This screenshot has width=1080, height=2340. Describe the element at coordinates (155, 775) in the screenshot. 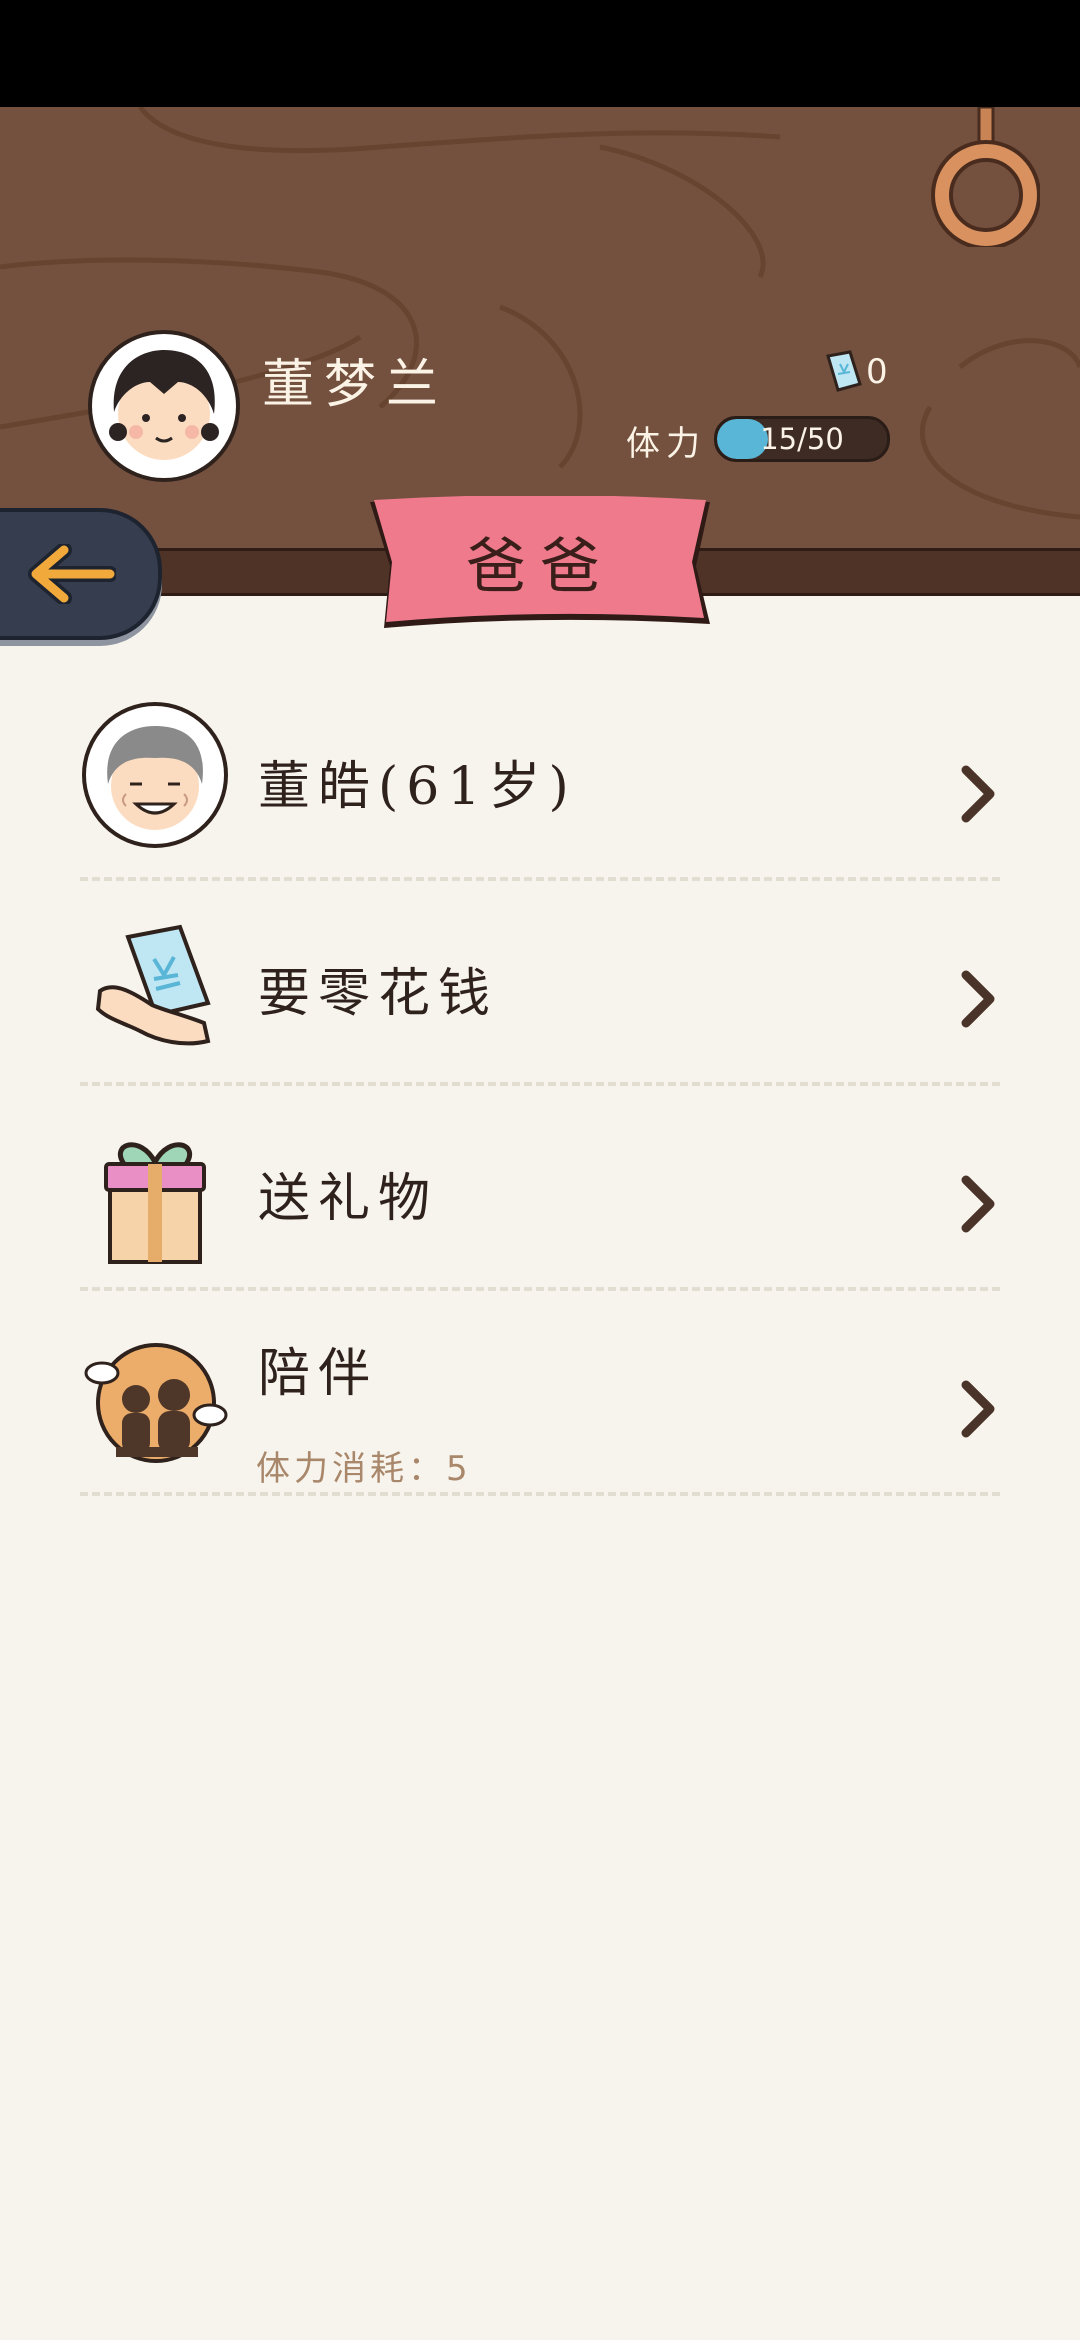

I see `grandpa-avatar-icon` at that location.